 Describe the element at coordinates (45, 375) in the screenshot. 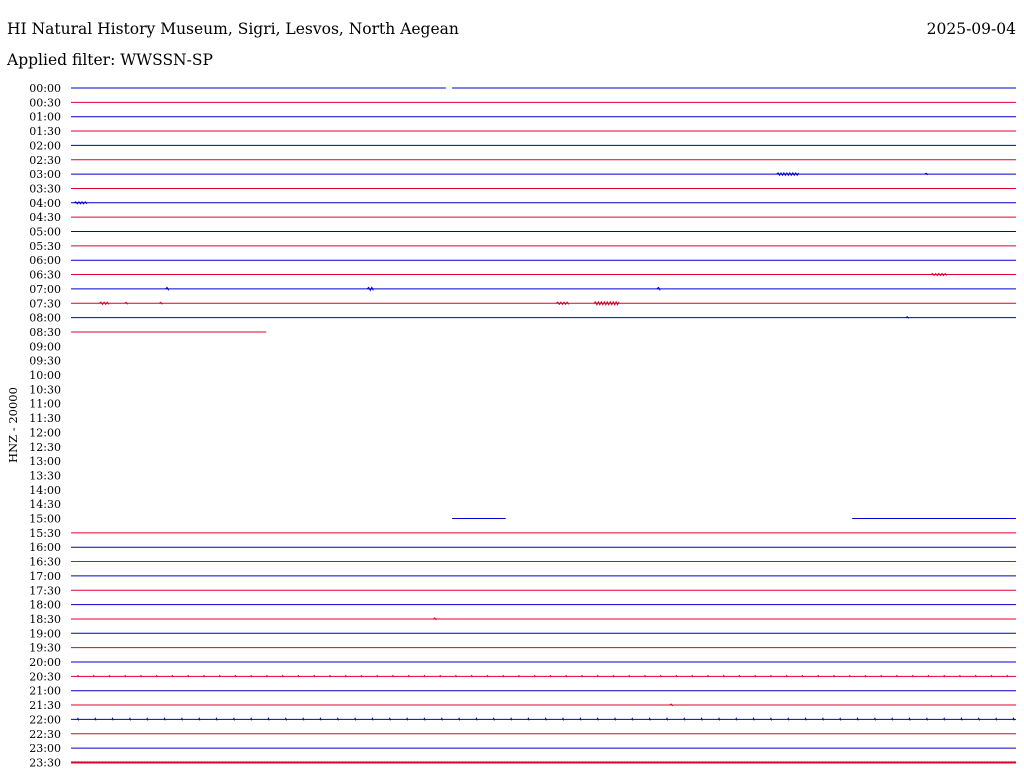

I see `row-label: 10:00` at that location.